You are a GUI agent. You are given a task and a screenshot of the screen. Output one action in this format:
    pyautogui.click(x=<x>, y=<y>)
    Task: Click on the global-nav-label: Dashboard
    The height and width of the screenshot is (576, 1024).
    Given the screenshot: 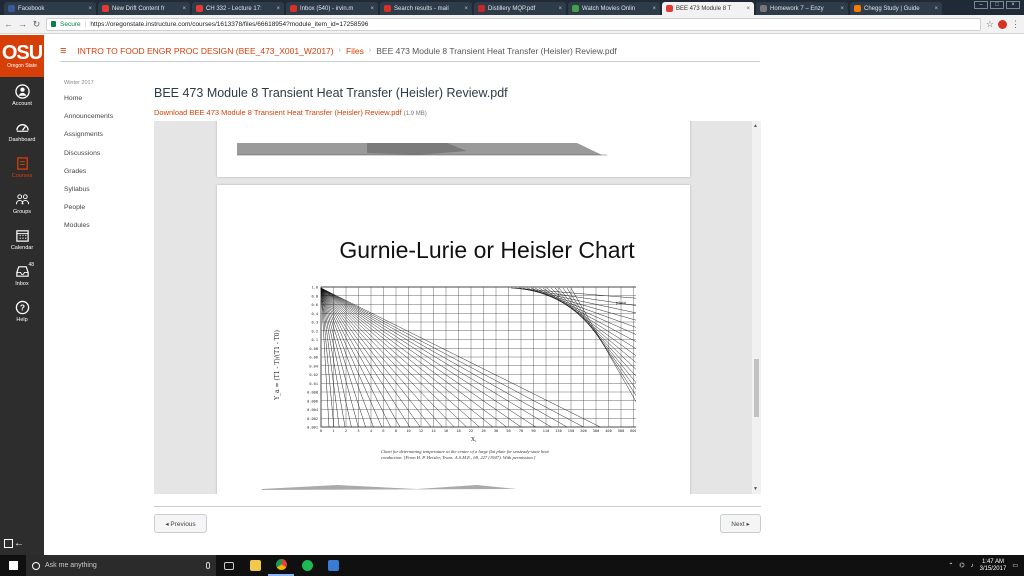 What is the action you would take?
    pyautogui.click(x=22, y=139)
    